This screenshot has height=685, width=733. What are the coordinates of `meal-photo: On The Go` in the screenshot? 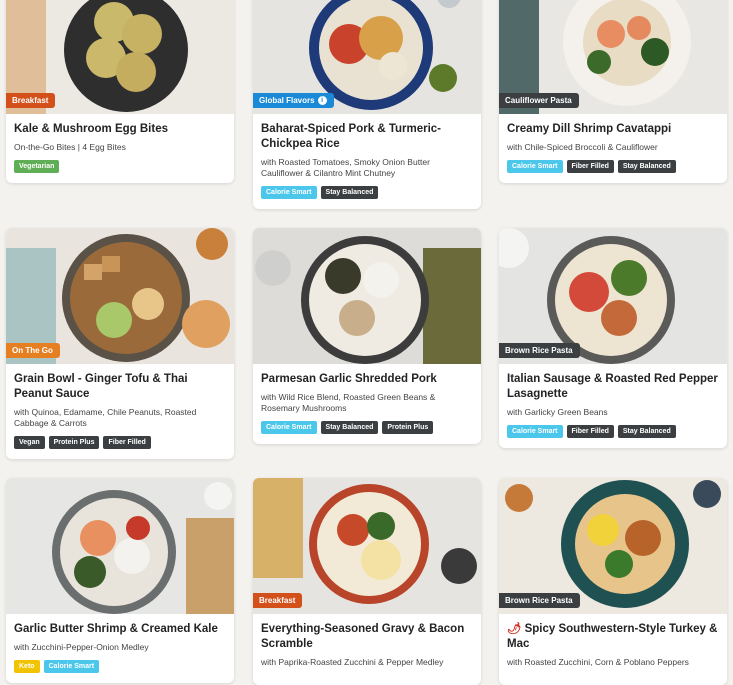 It's located at (120, 296).